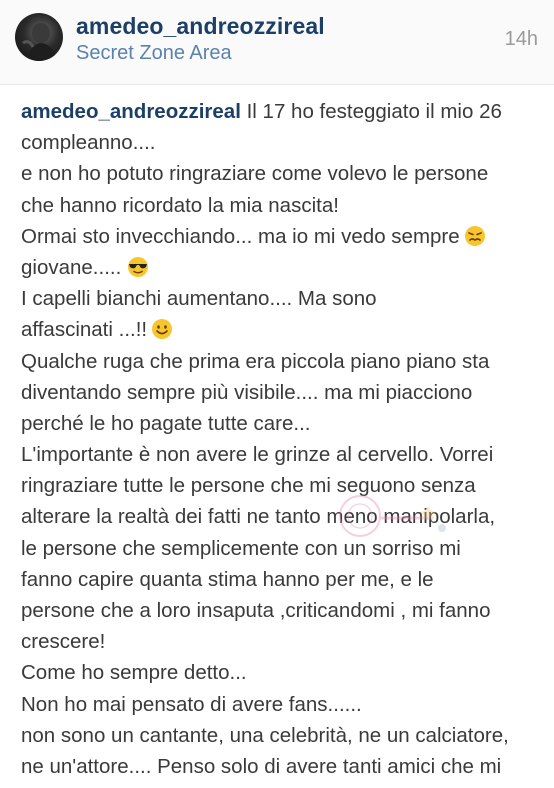 The height and width of the screenshot is (788, 554). What do you see at coordinates (277, 84) in the screenshot?
I see `header-divider` at bounding box center [277, 84].